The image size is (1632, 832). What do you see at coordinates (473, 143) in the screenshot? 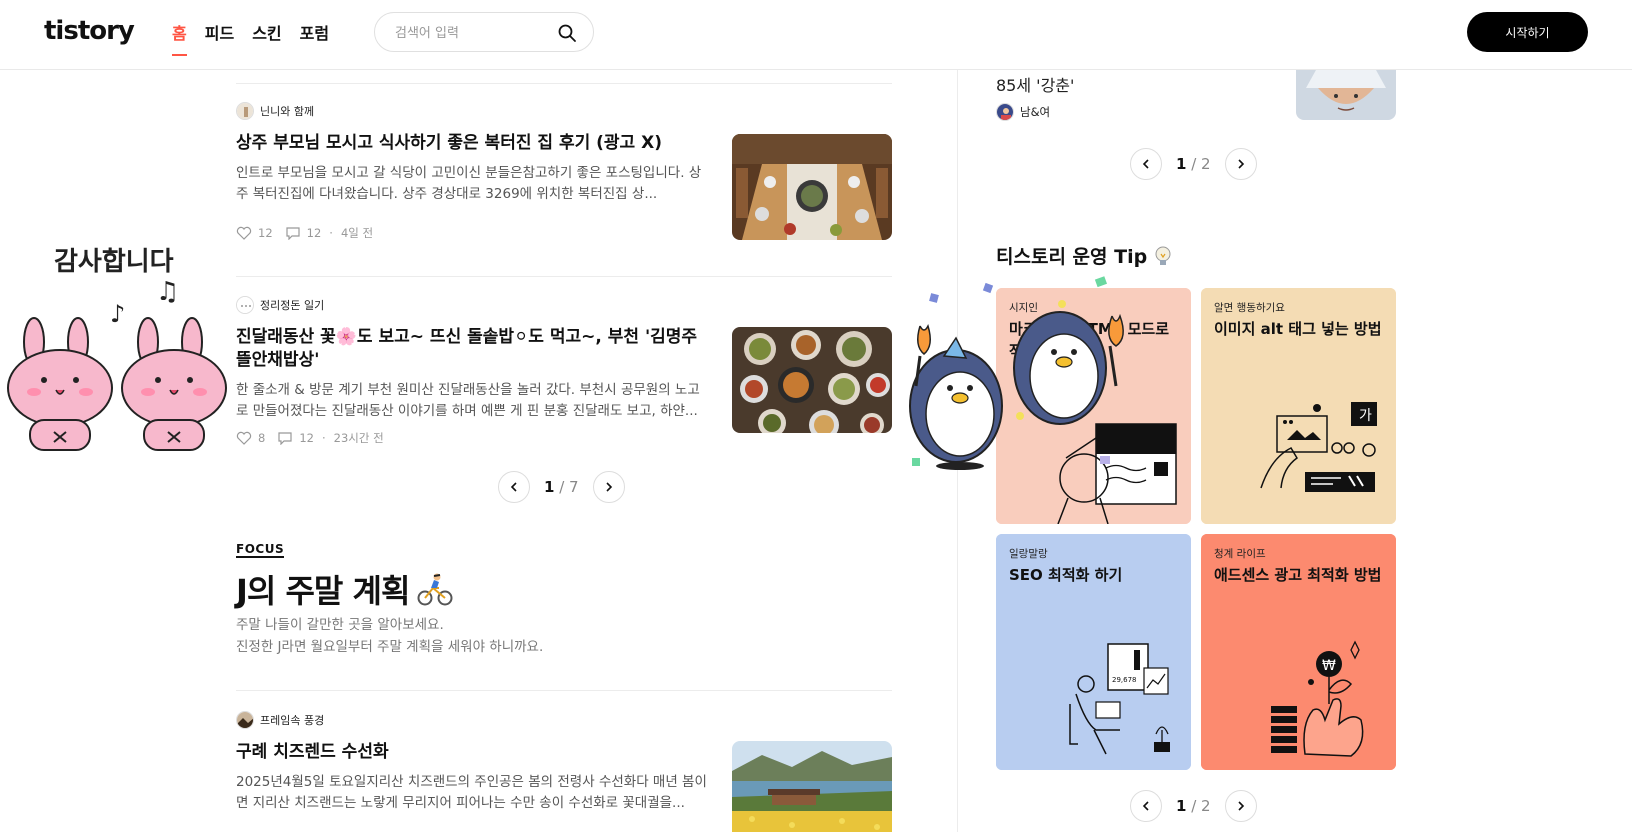
I see `post-title: 상주 부모님 모시고 식사하기 좋은 복터진 집 후기 (광고 X)` at bounding box center [473, 143].